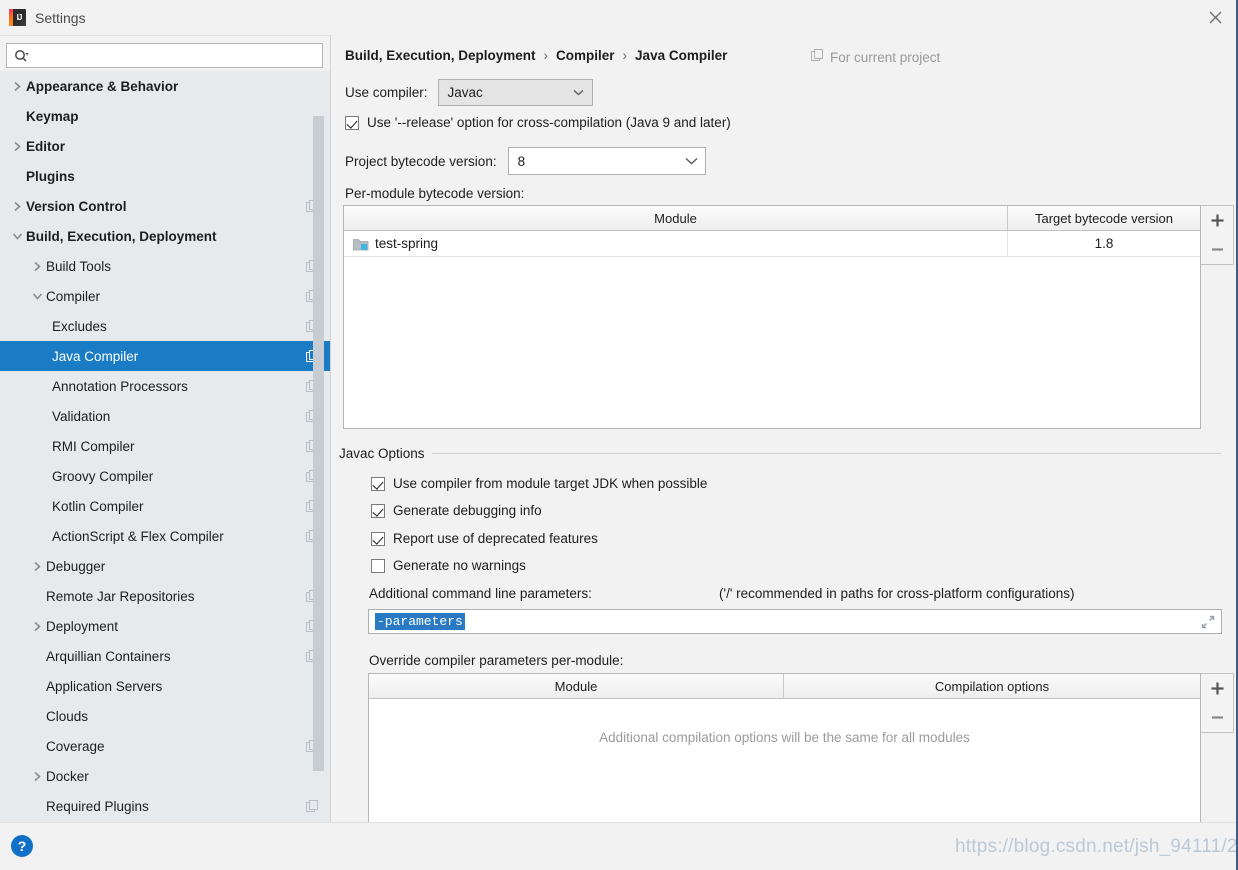  Describe the element at coordinates (352, 122) in the screenshot. I see `release-option-checkbox-box` at that location.